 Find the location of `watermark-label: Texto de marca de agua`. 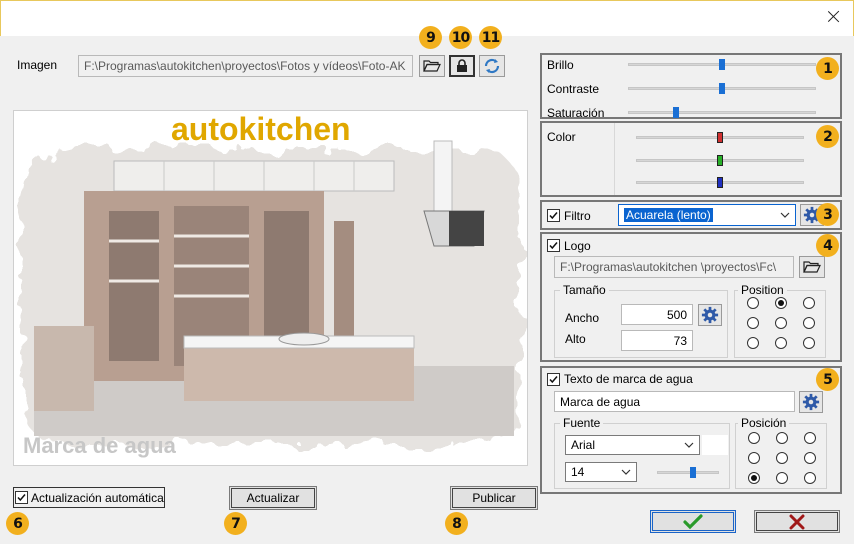

watermark-label: Texto de marca de agua is located at coordinates (628, 379).